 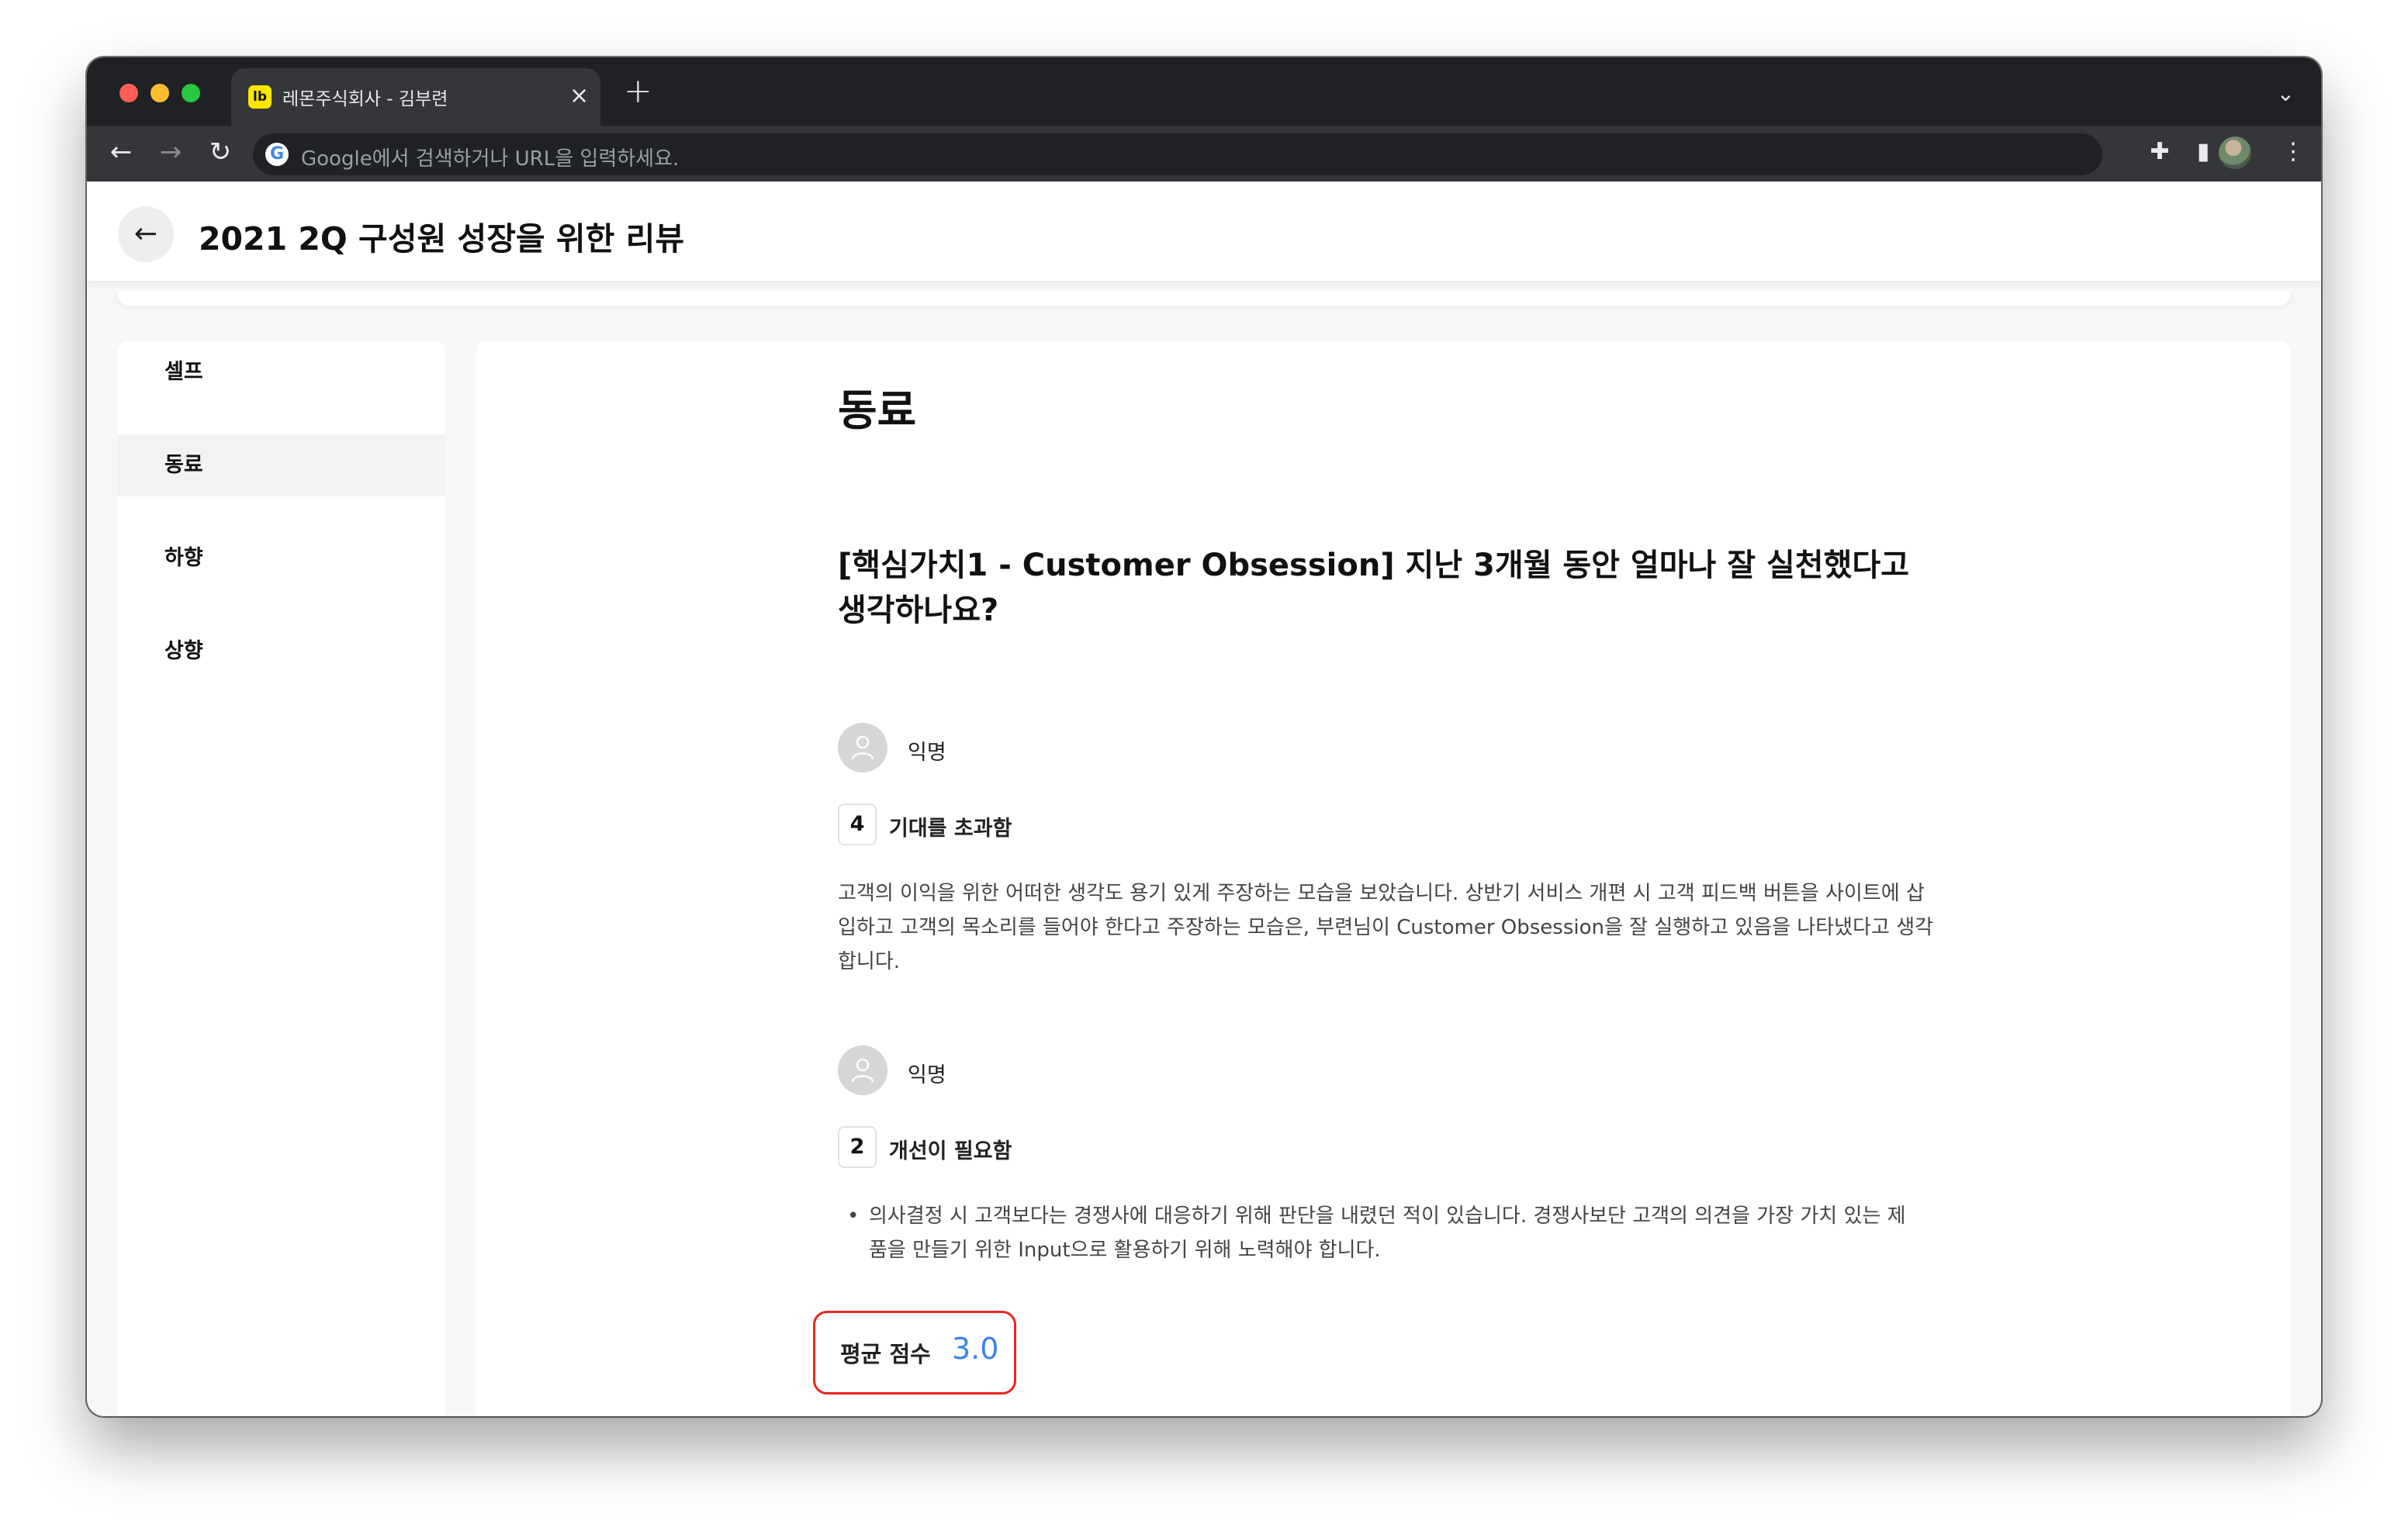 What do you see at coordinates (281, 372) in the screenshot?
I see `sidebar-item-self: 셀프` at bounding box center [281, 372].